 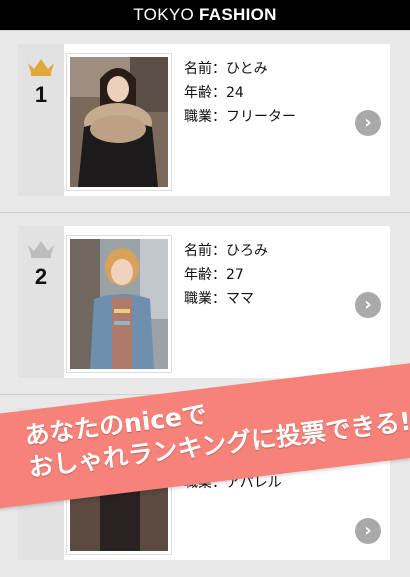 I want to click on profile-info: 名前：ひとみ 年齢：24 職業：フリーター, so click(x=240, y=93).